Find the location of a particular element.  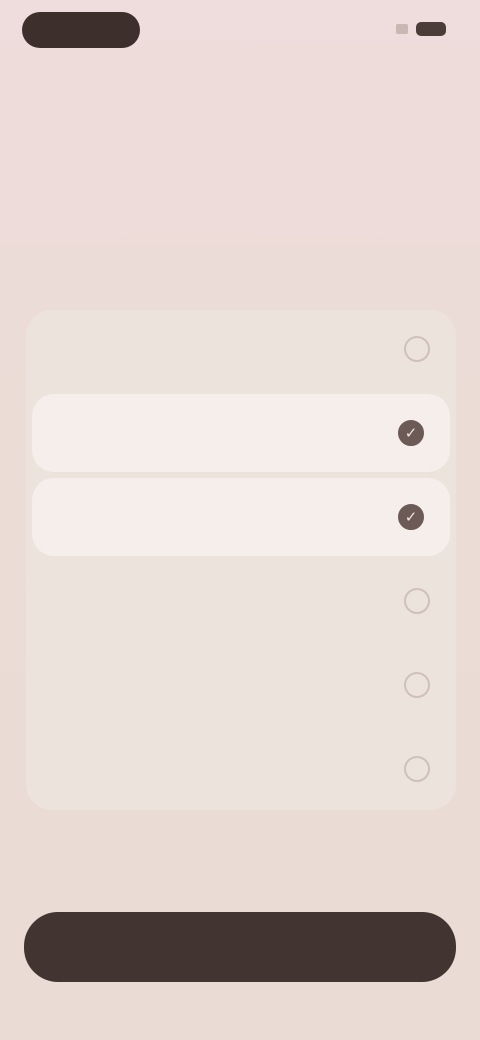

battery-icon is located at coordinates (431, 29).